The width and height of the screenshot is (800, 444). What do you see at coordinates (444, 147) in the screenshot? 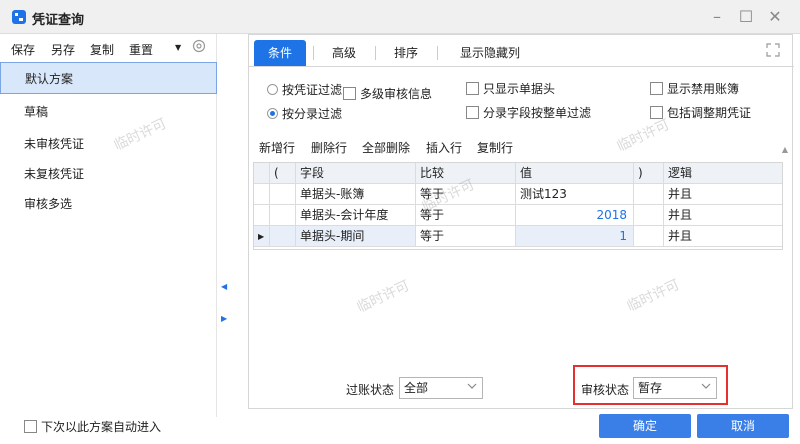
I see `insert-row-button: 插入行` at bounding box center [444, 147].